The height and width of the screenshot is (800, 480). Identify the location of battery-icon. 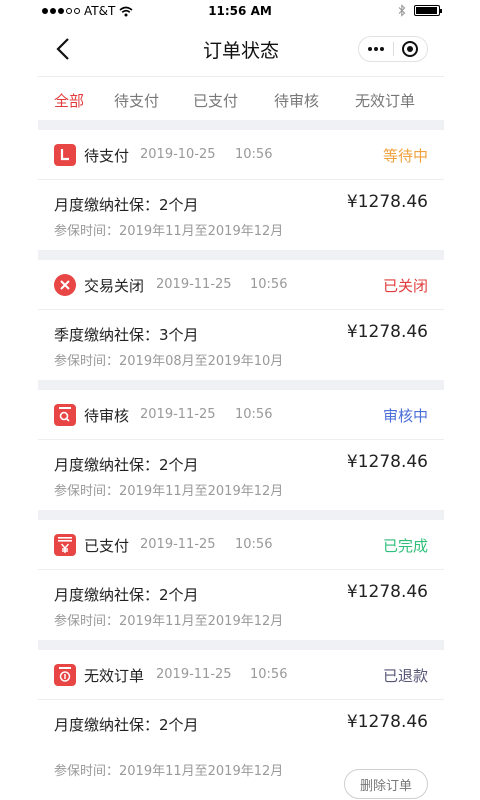
(428, 10).